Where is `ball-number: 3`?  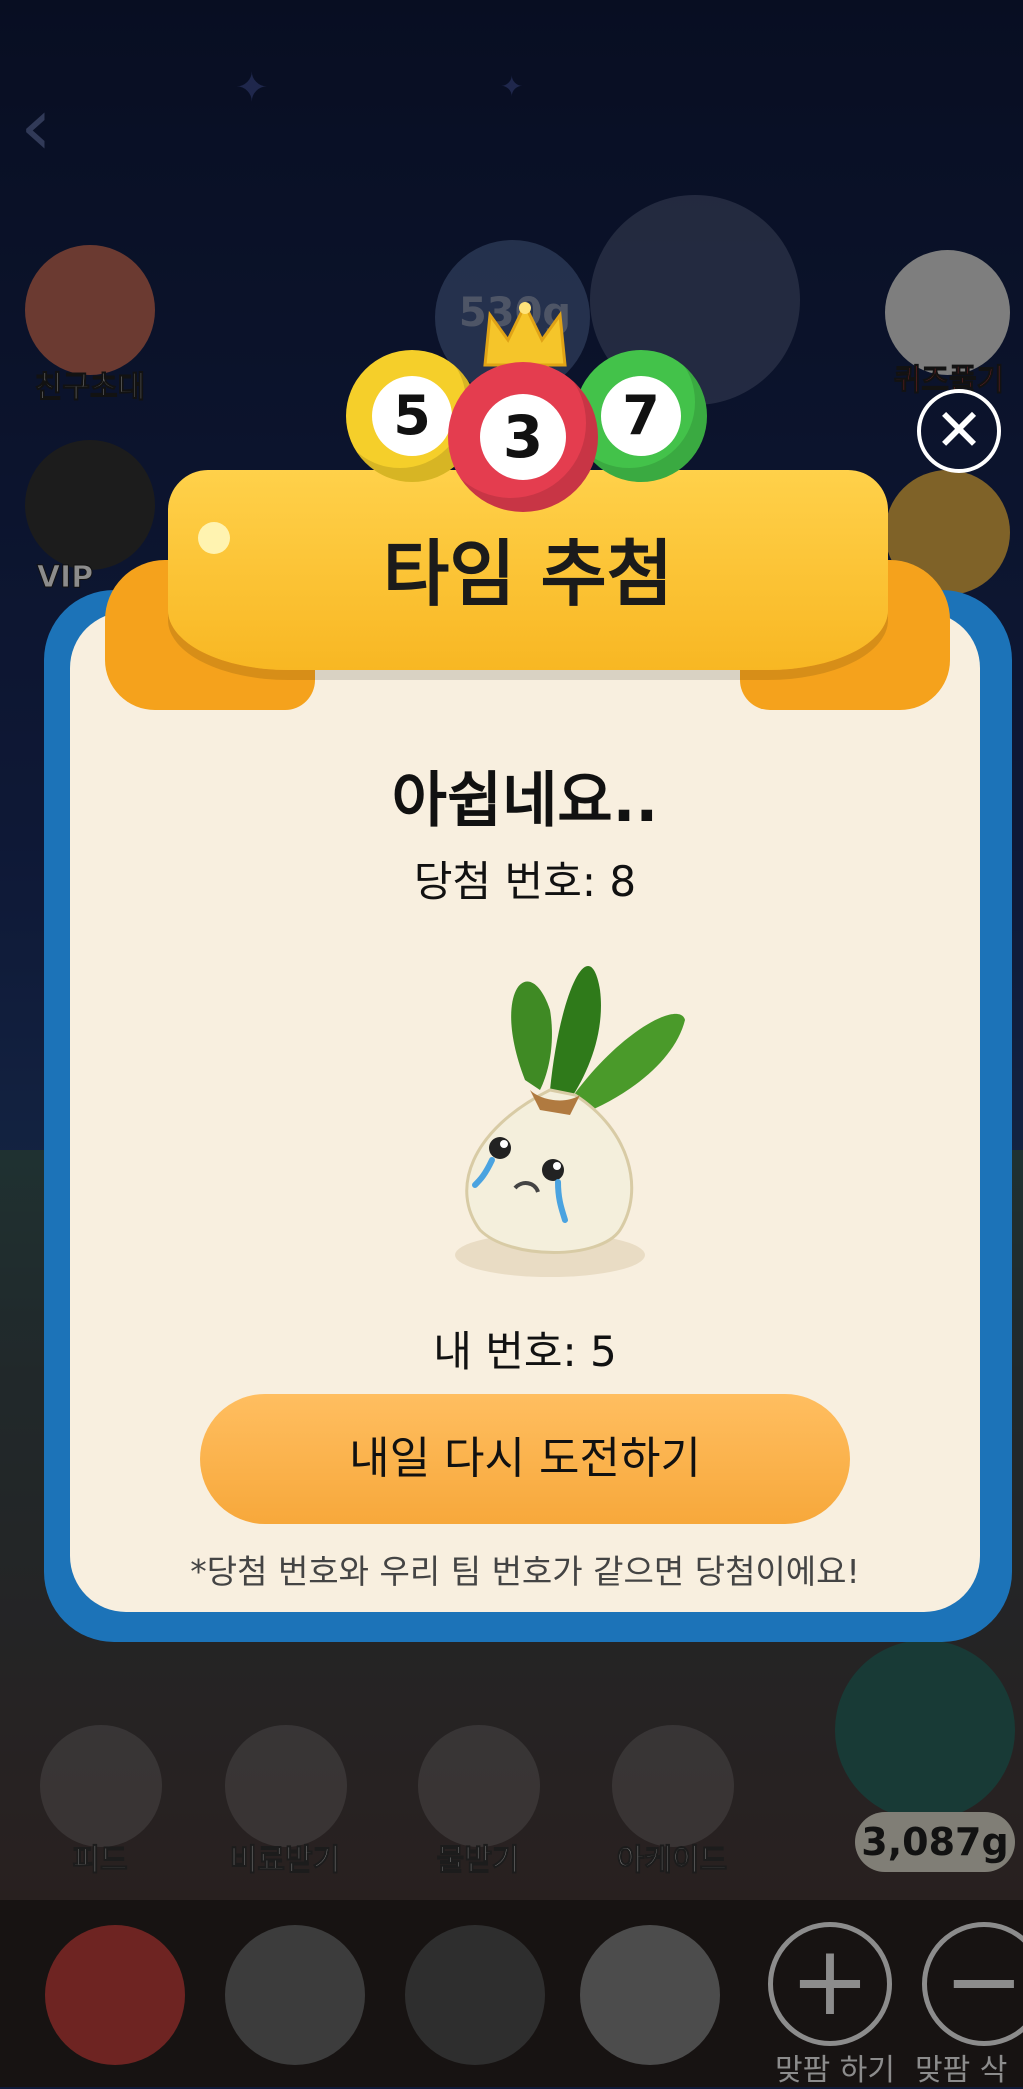 ball-number: 3 is located at coordinates (523, 437).